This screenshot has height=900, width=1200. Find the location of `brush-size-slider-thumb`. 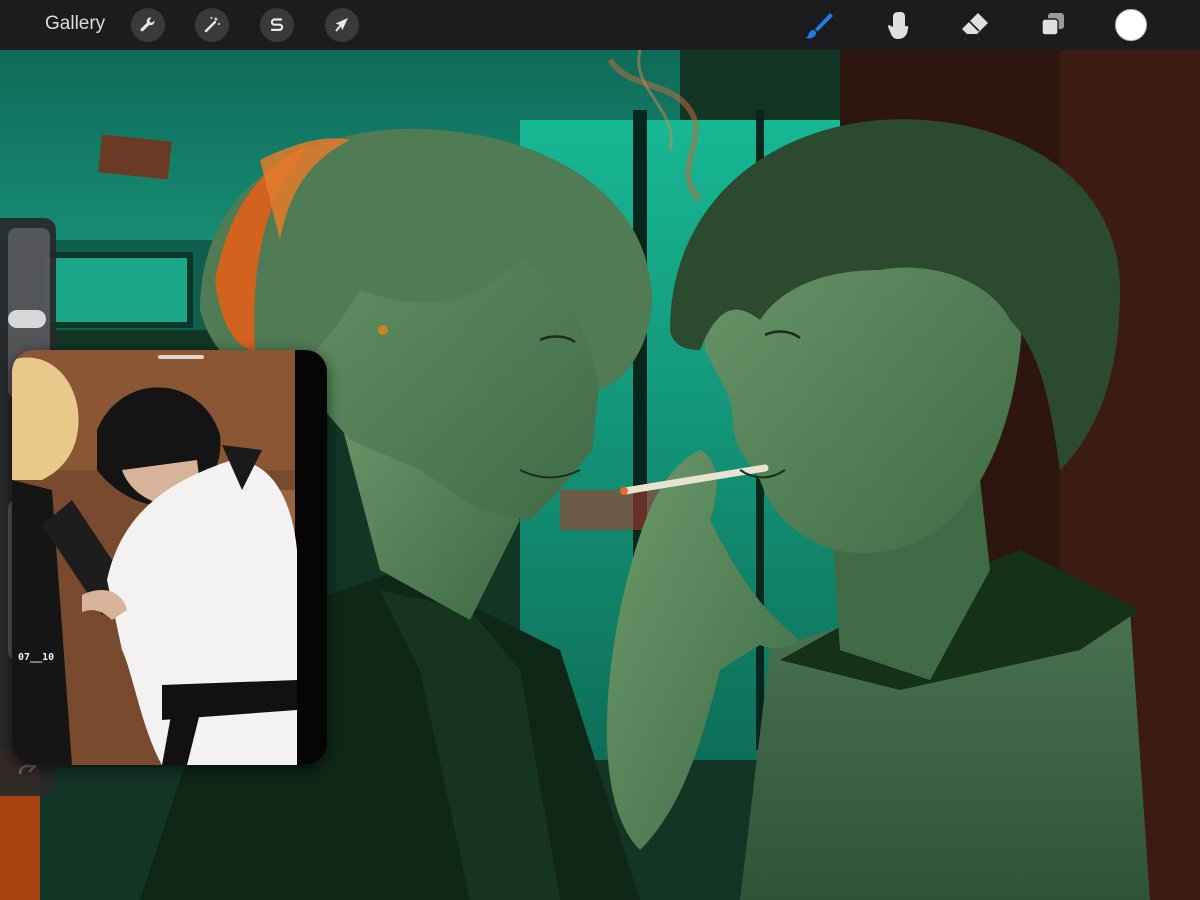

brush-size-slider-thumb is located at coordinates (27, 319).